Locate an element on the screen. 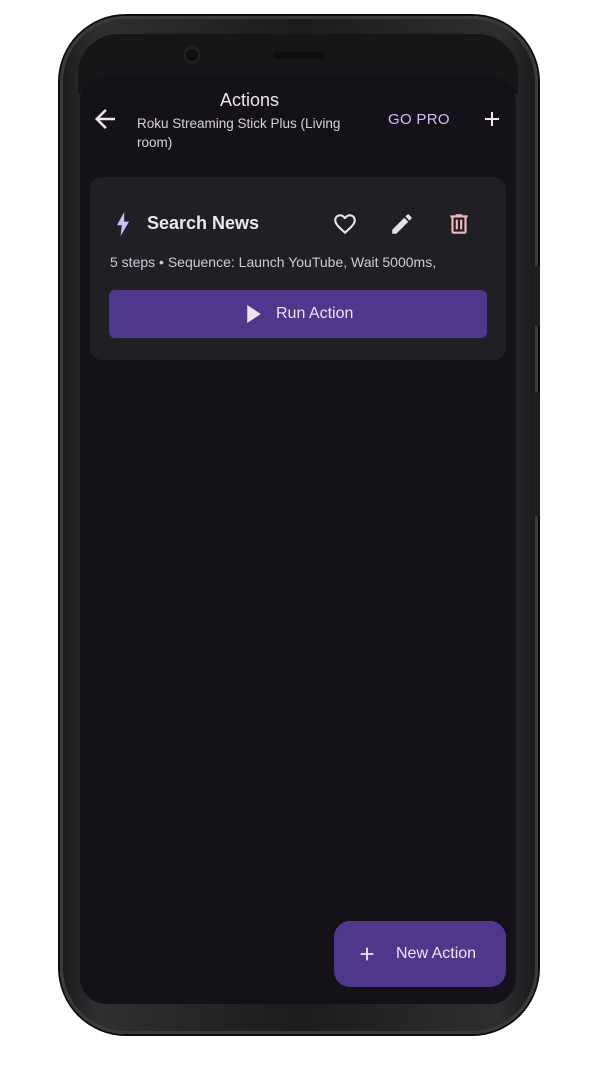 This screenshot has width=600, height=1066. run-action-label: Run Action is located at coordinates (315, 313).